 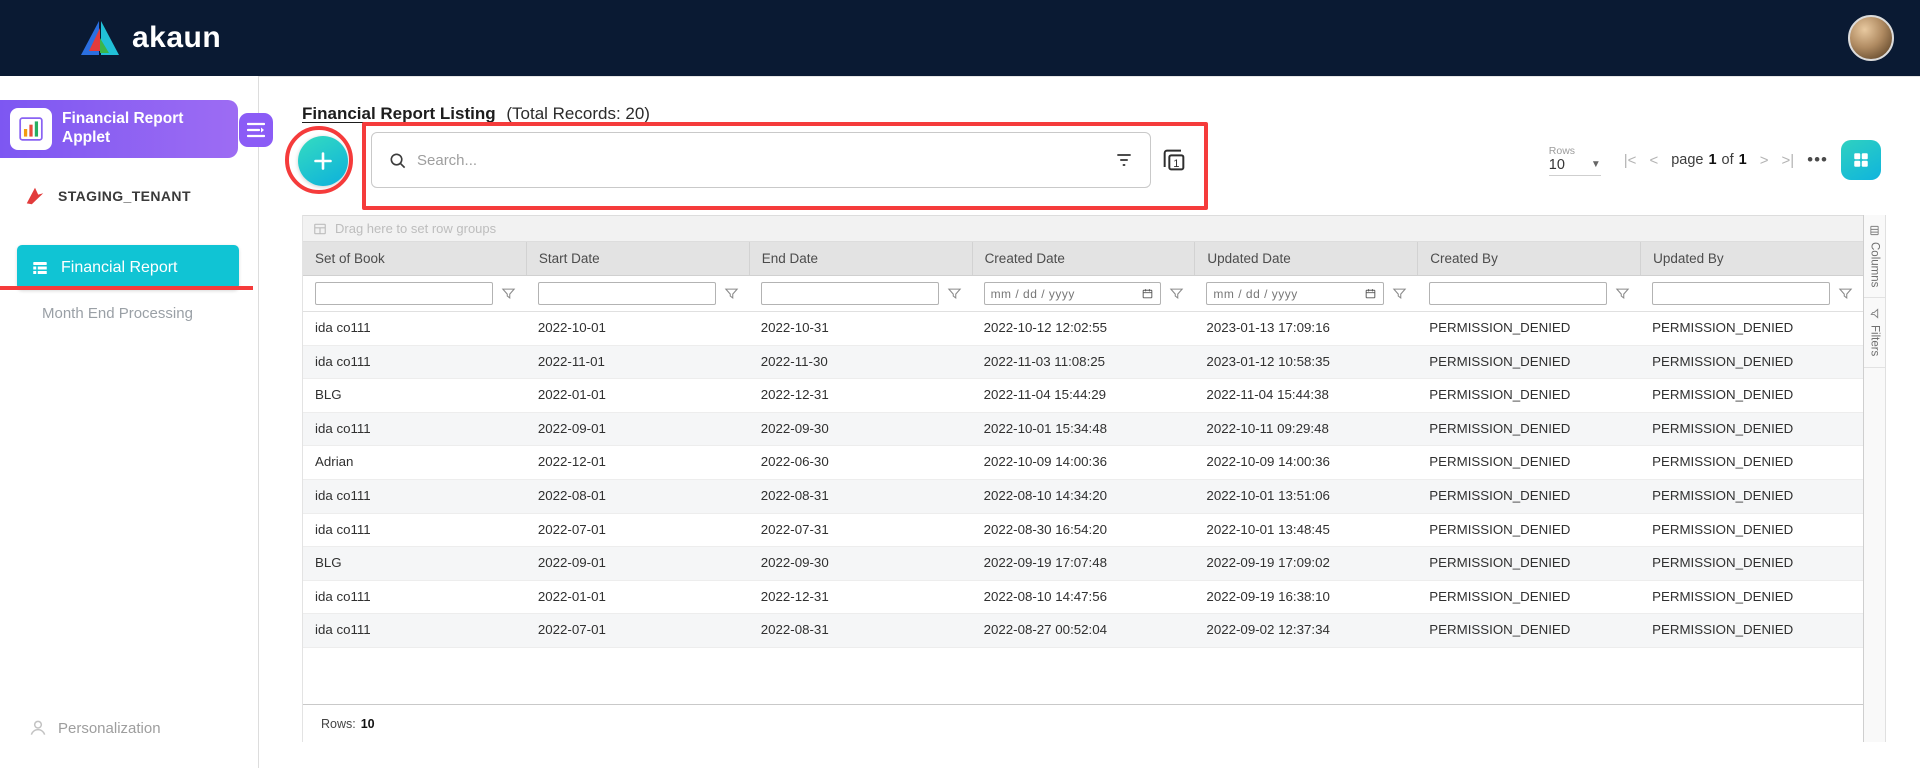 What do you see at coordinates (571, 327) in the screenshot?
I see `table-cell: 2022-10-01` at bounding box center [571, 327].